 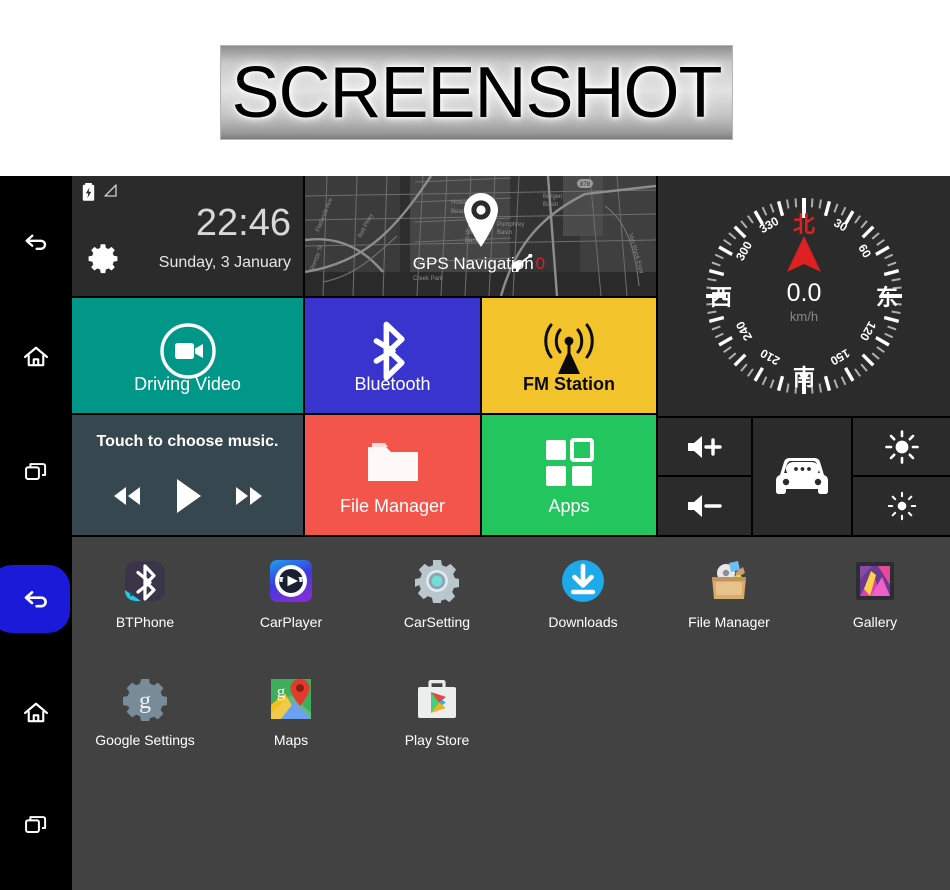 I want to click on app-item-downloads: Downloads, so click(x=583, y=604).